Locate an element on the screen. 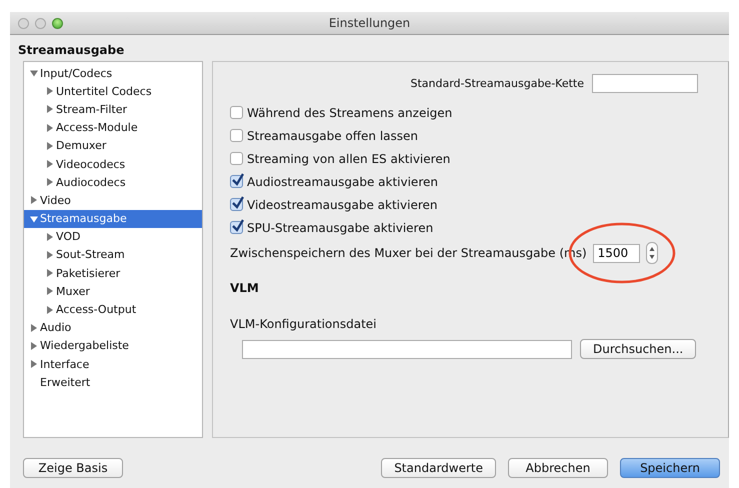 The image size is (739, 488). show-basic-button: Zeige Basis is located at coordinates (73, 468).